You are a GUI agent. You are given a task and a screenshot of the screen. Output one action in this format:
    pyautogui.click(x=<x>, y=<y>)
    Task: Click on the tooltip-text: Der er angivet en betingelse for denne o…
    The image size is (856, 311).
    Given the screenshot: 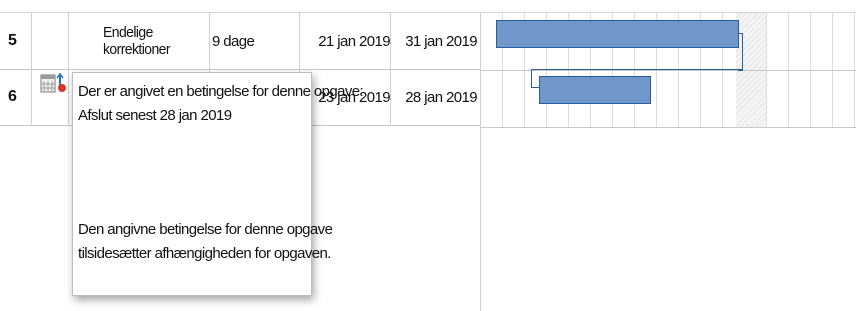 What is the action you would take?
    pyautogui.click(x=221, y=91)
    